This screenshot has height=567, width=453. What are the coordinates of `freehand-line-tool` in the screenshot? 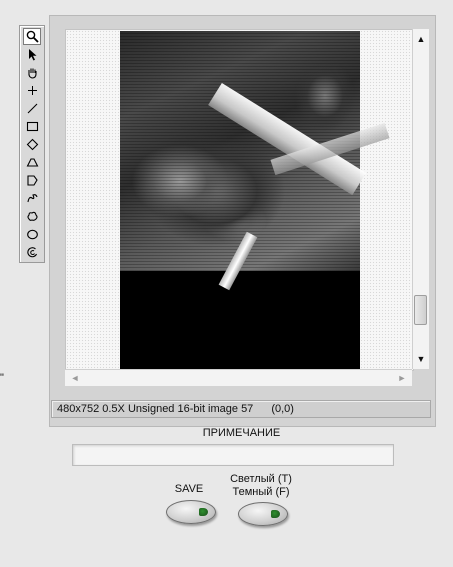 It's located at (32, 198).